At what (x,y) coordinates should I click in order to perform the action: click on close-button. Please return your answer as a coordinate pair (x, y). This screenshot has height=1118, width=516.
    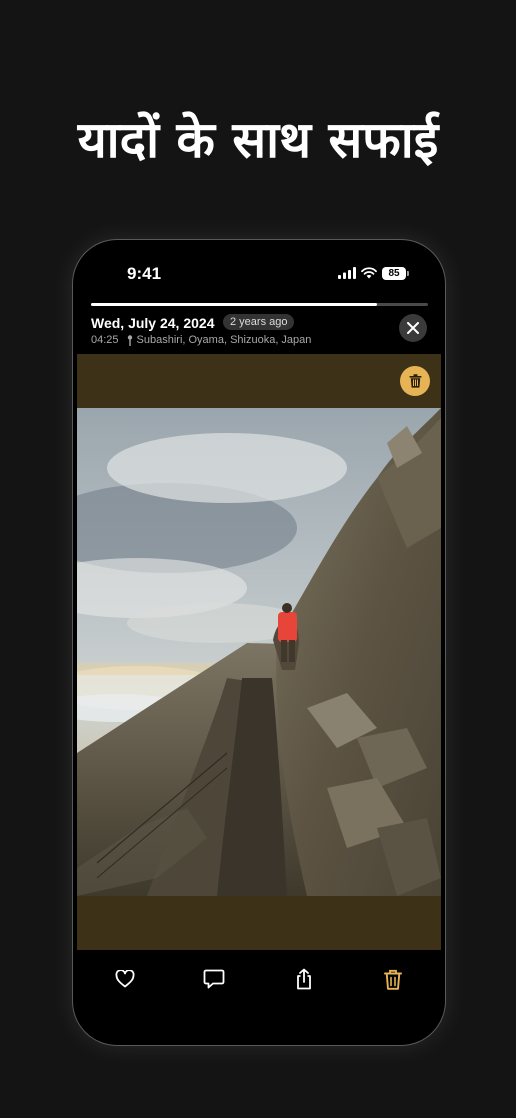
    Looking at the image, I should click on (413, 328).